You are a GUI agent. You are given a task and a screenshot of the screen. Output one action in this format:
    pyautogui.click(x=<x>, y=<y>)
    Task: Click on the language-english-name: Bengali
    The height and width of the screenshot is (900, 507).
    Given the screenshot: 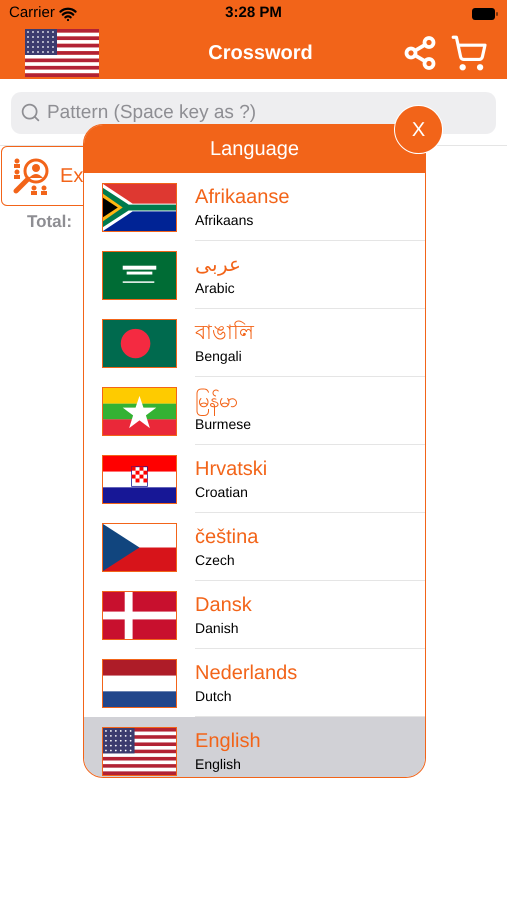 What is the action you would take?
    pyautogui.click(x=219, y=356)
    